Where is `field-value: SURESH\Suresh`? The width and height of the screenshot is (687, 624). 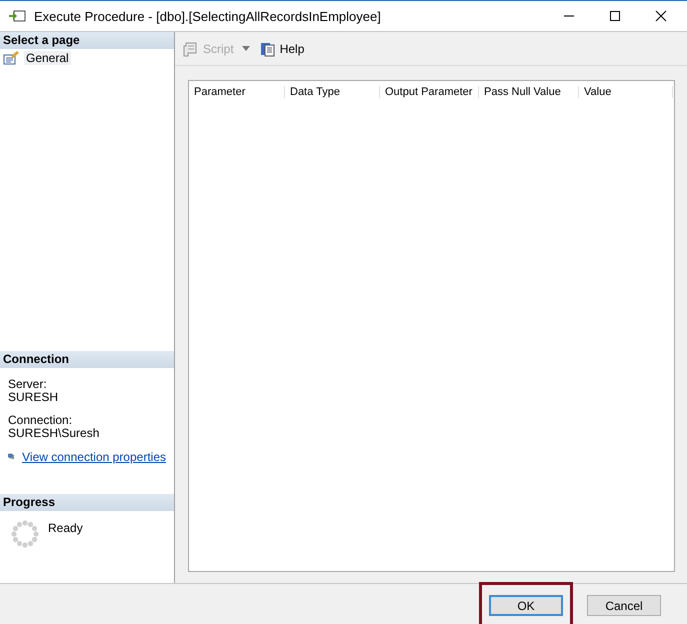 field-value: SURESH\Suresh is located at coordinates (54, 433).